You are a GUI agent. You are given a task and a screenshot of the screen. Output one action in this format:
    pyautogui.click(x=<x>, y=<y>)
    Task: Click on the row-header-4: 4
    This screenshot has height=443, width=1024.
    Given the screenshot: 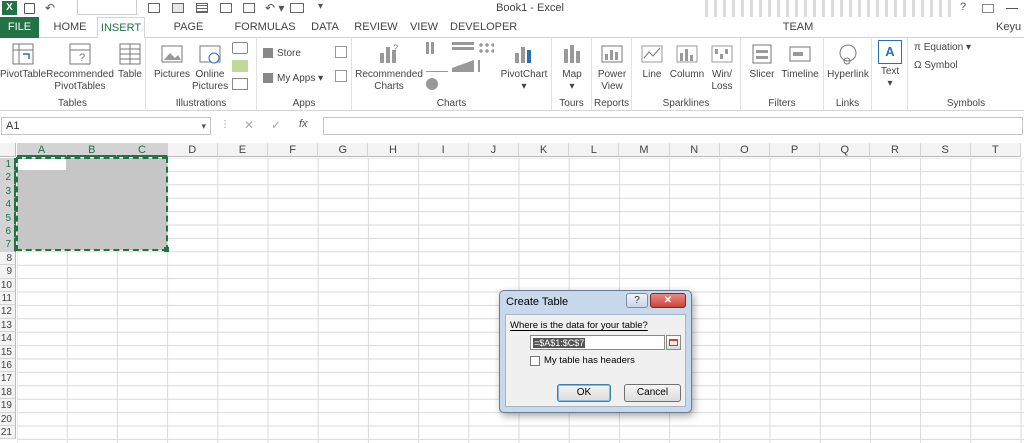 What is the action you would take?
    pyautogui.click(x=8, y=205)
    